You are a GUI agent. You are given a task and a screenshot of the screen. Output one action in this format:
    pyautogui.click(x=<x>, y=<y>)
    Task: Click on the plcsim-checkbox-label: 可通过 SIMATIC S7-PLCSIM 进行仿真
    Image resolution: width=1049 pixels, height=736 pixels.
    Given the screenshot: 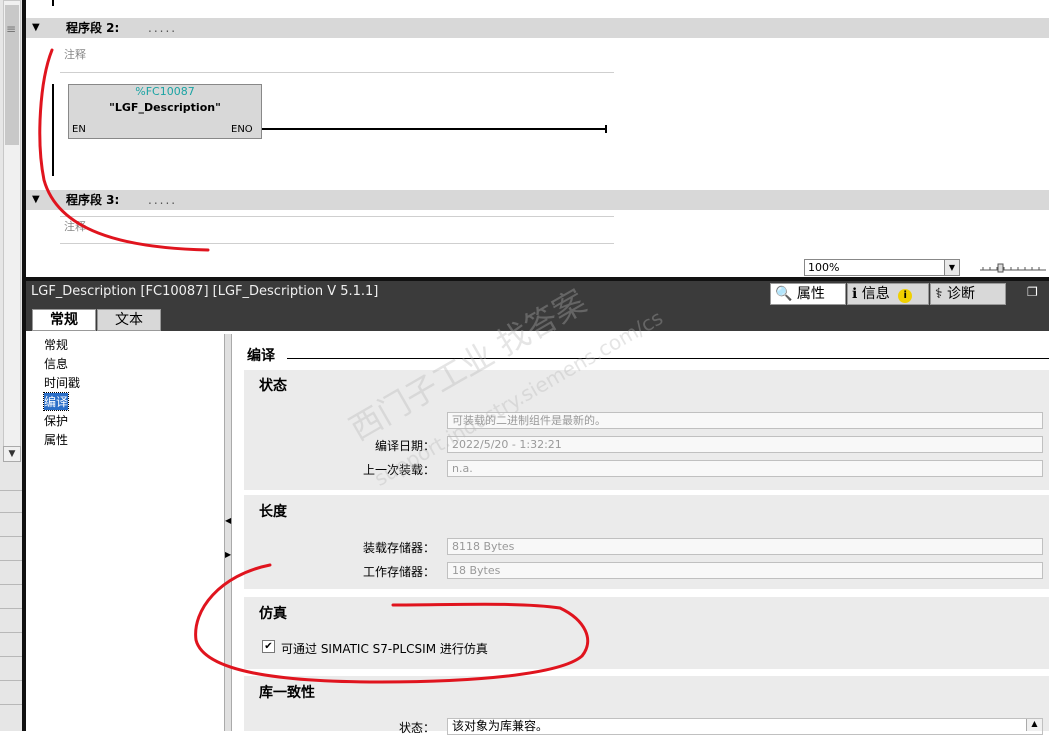 What is the action you would take?
    pyautogui.click(x=384, y=648)
    